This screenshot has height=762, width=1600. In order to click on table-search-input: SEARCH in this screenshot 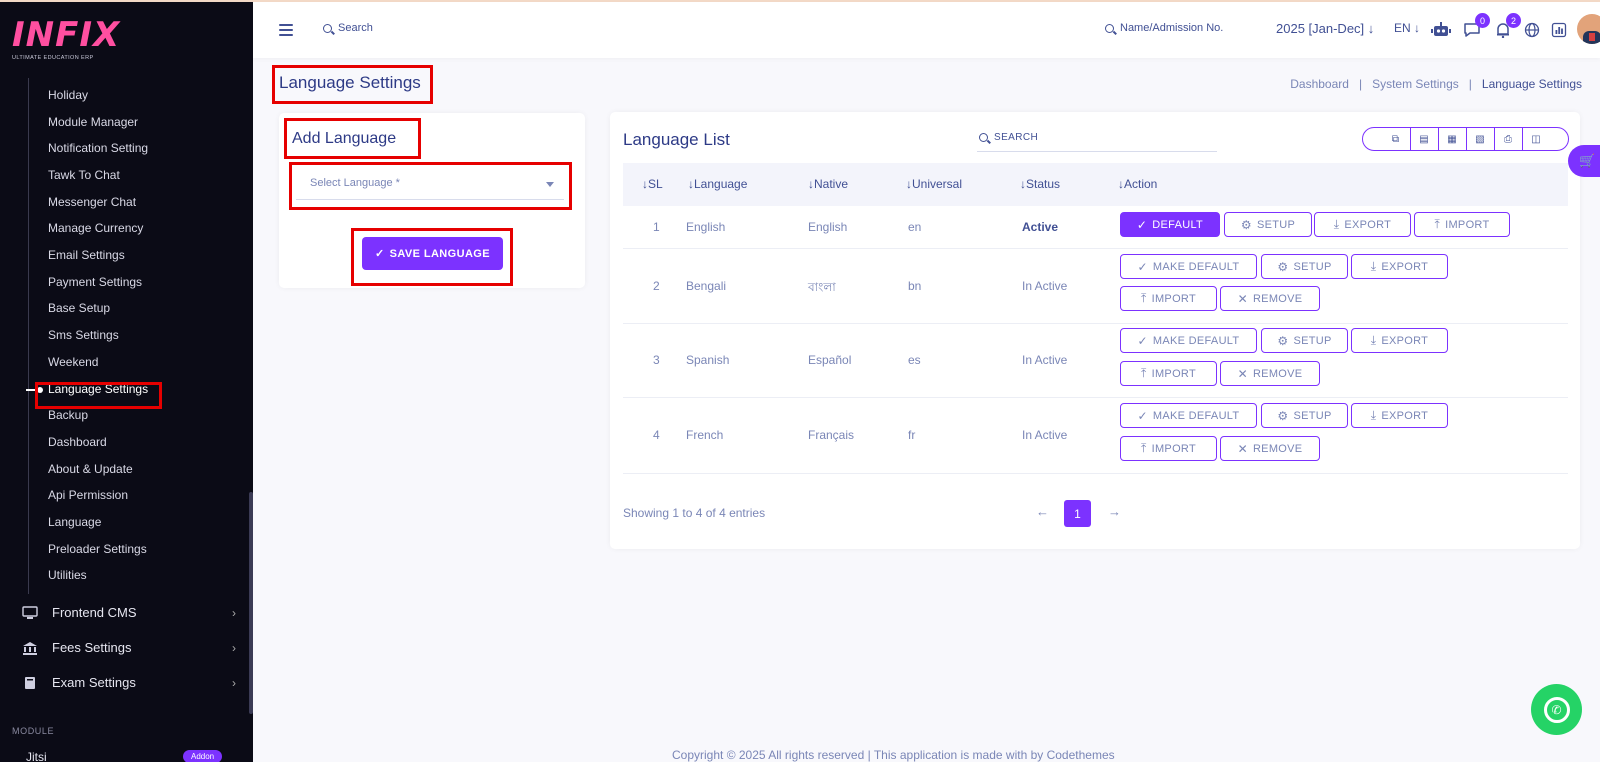, I will do `click(1097, 137)`.